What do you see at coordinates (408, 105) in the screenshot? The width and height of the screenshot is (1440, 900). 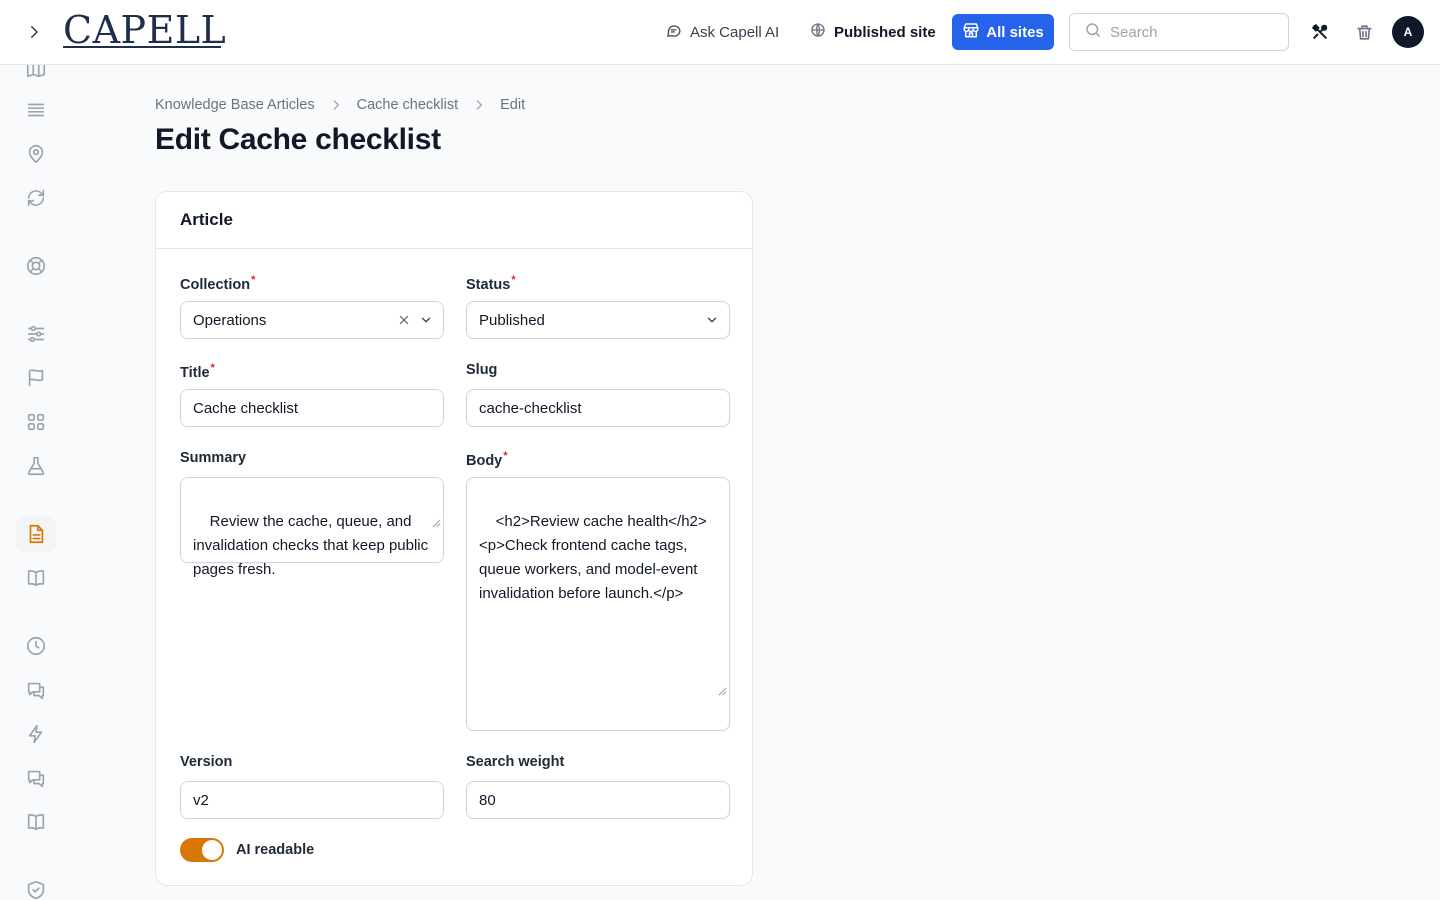 I see `breadcrumb-item: Cache checklist` at bounding box center [408, 105].